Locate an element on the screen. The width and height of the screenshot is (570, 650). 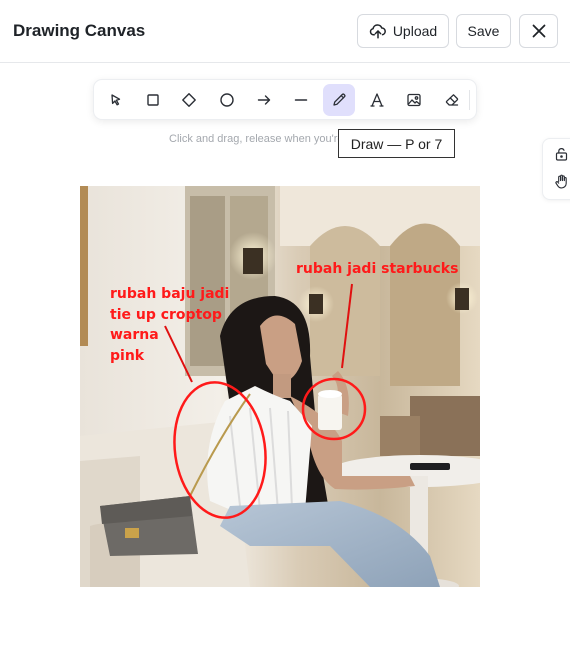
pan-button is located at coordinates (560, 184).